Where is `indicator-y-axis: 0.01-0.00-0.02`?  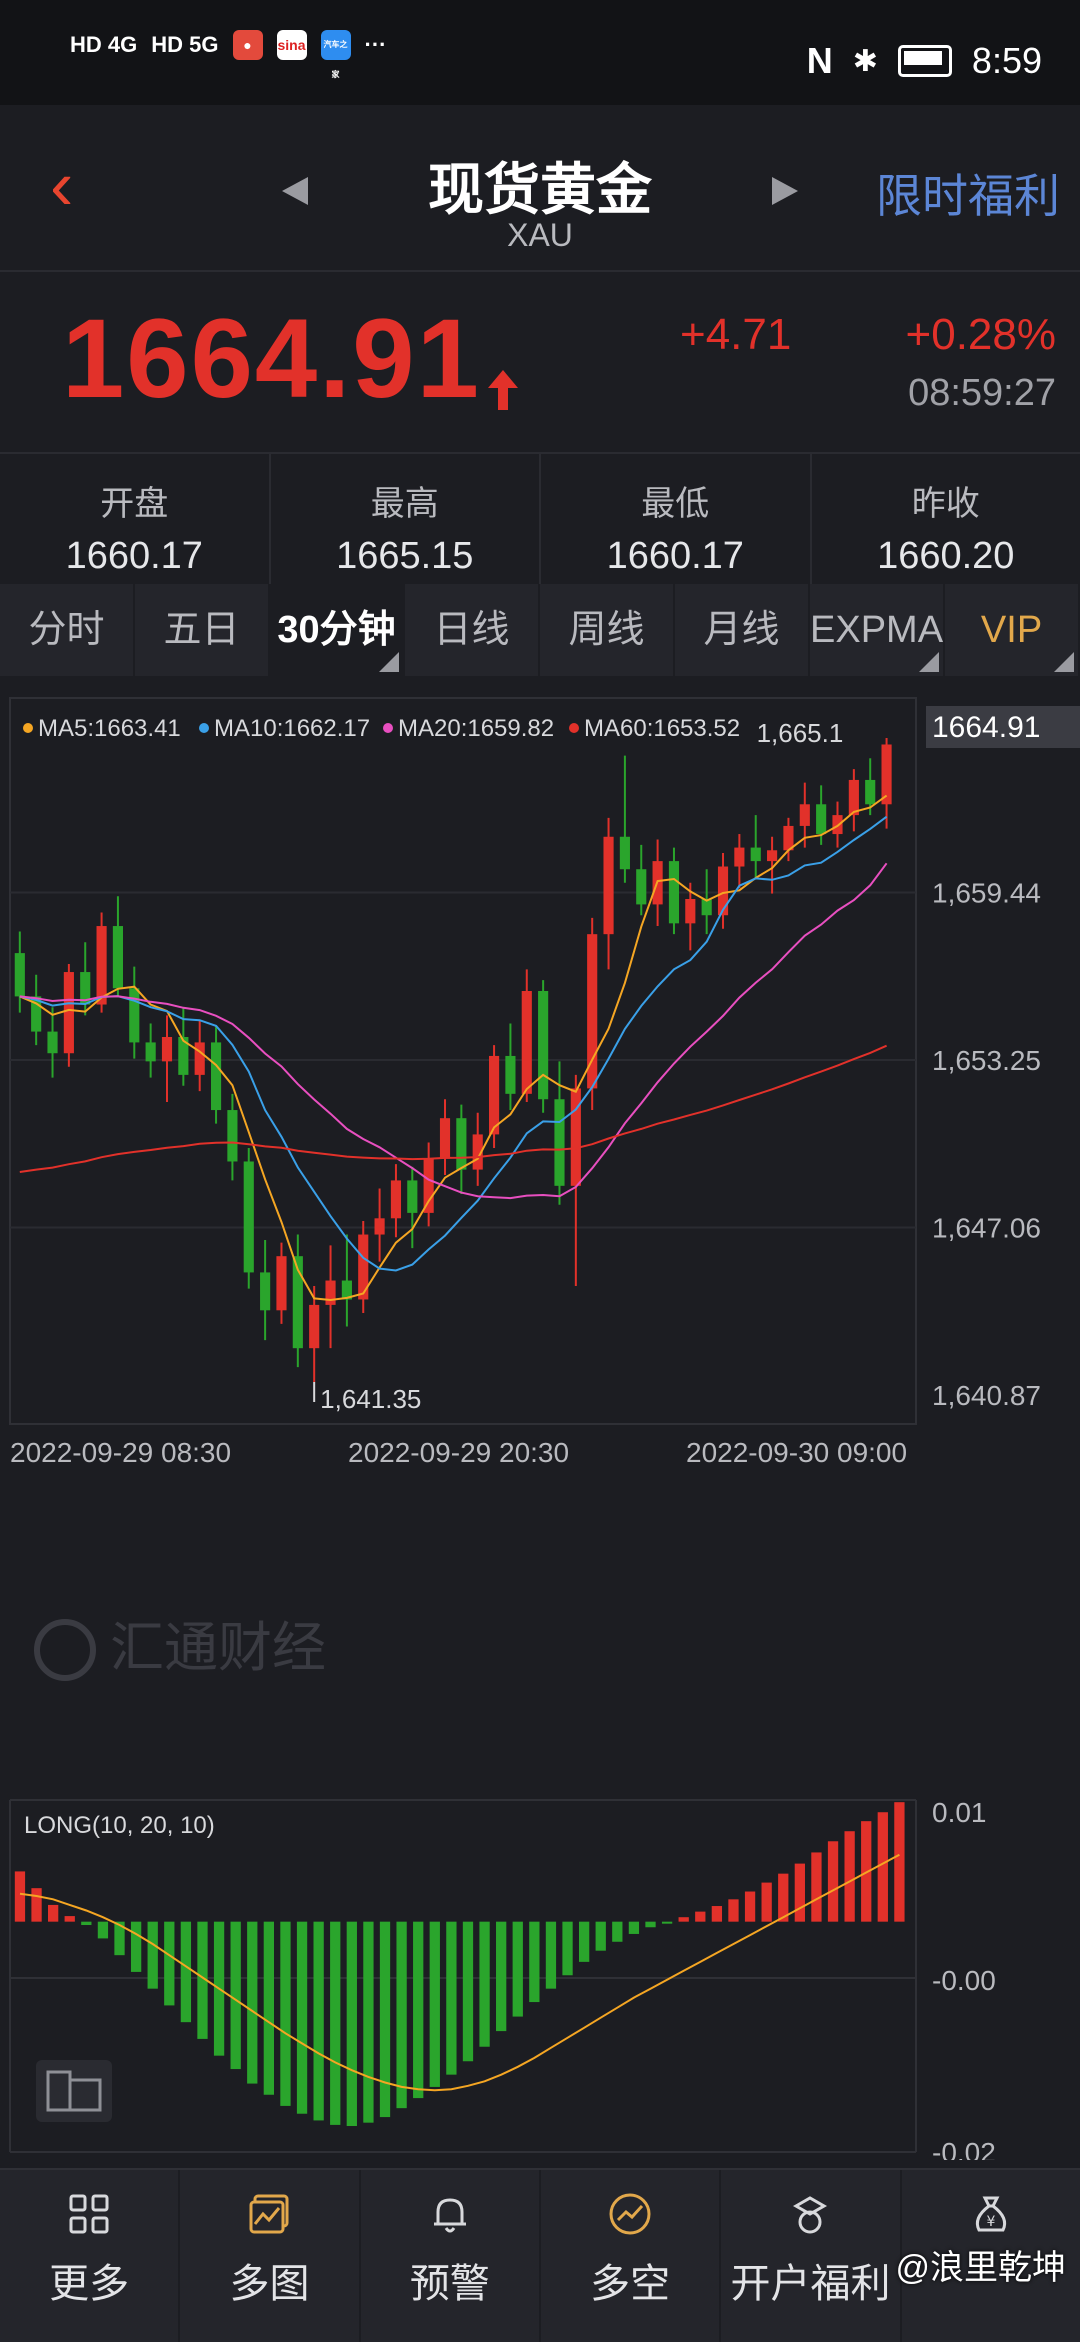 indicator-y-axis: 0.01-0.00-0.02 is located at coordinates (964, 1978).